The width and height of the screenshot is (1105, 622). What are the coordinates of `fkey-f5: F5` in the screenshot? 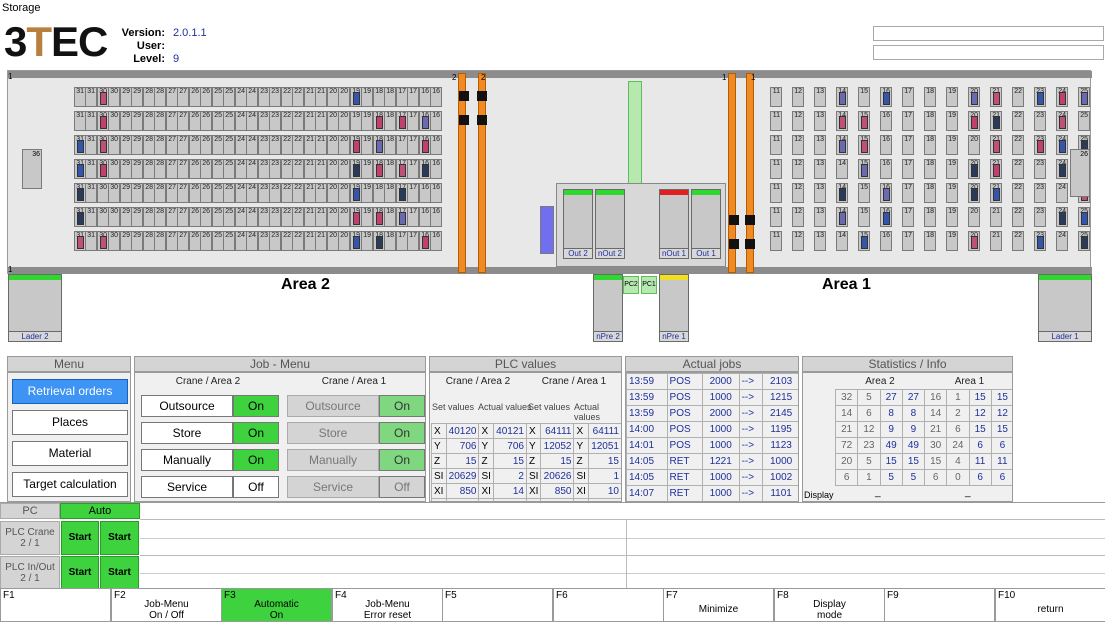 It's located at (497, 605).